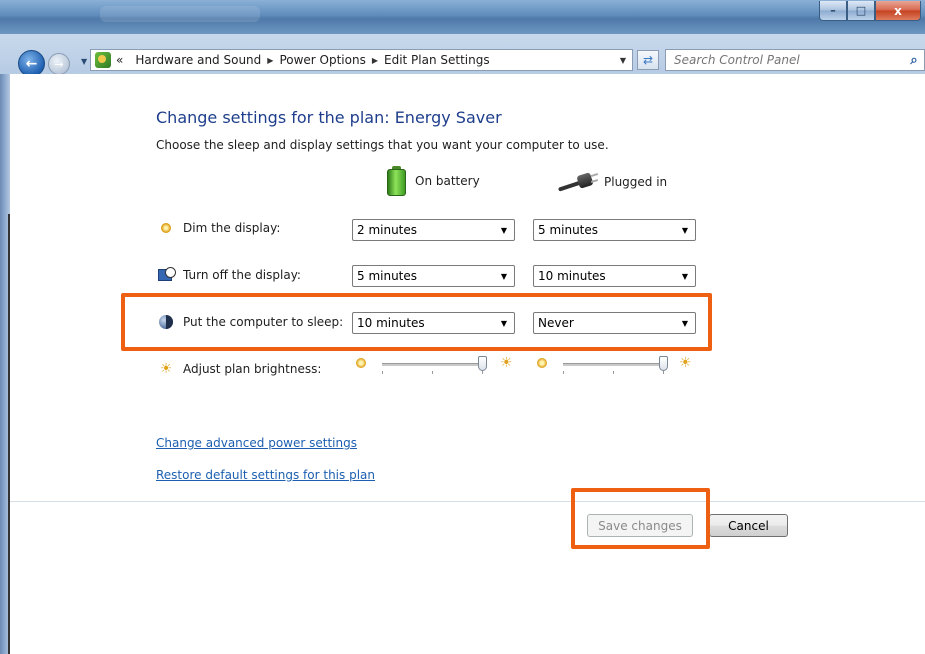 This screenshot has height=654, width=925. Describe the element at coordinates (166, 228) in the screenshot. I see `dim-display-icon` at that location.